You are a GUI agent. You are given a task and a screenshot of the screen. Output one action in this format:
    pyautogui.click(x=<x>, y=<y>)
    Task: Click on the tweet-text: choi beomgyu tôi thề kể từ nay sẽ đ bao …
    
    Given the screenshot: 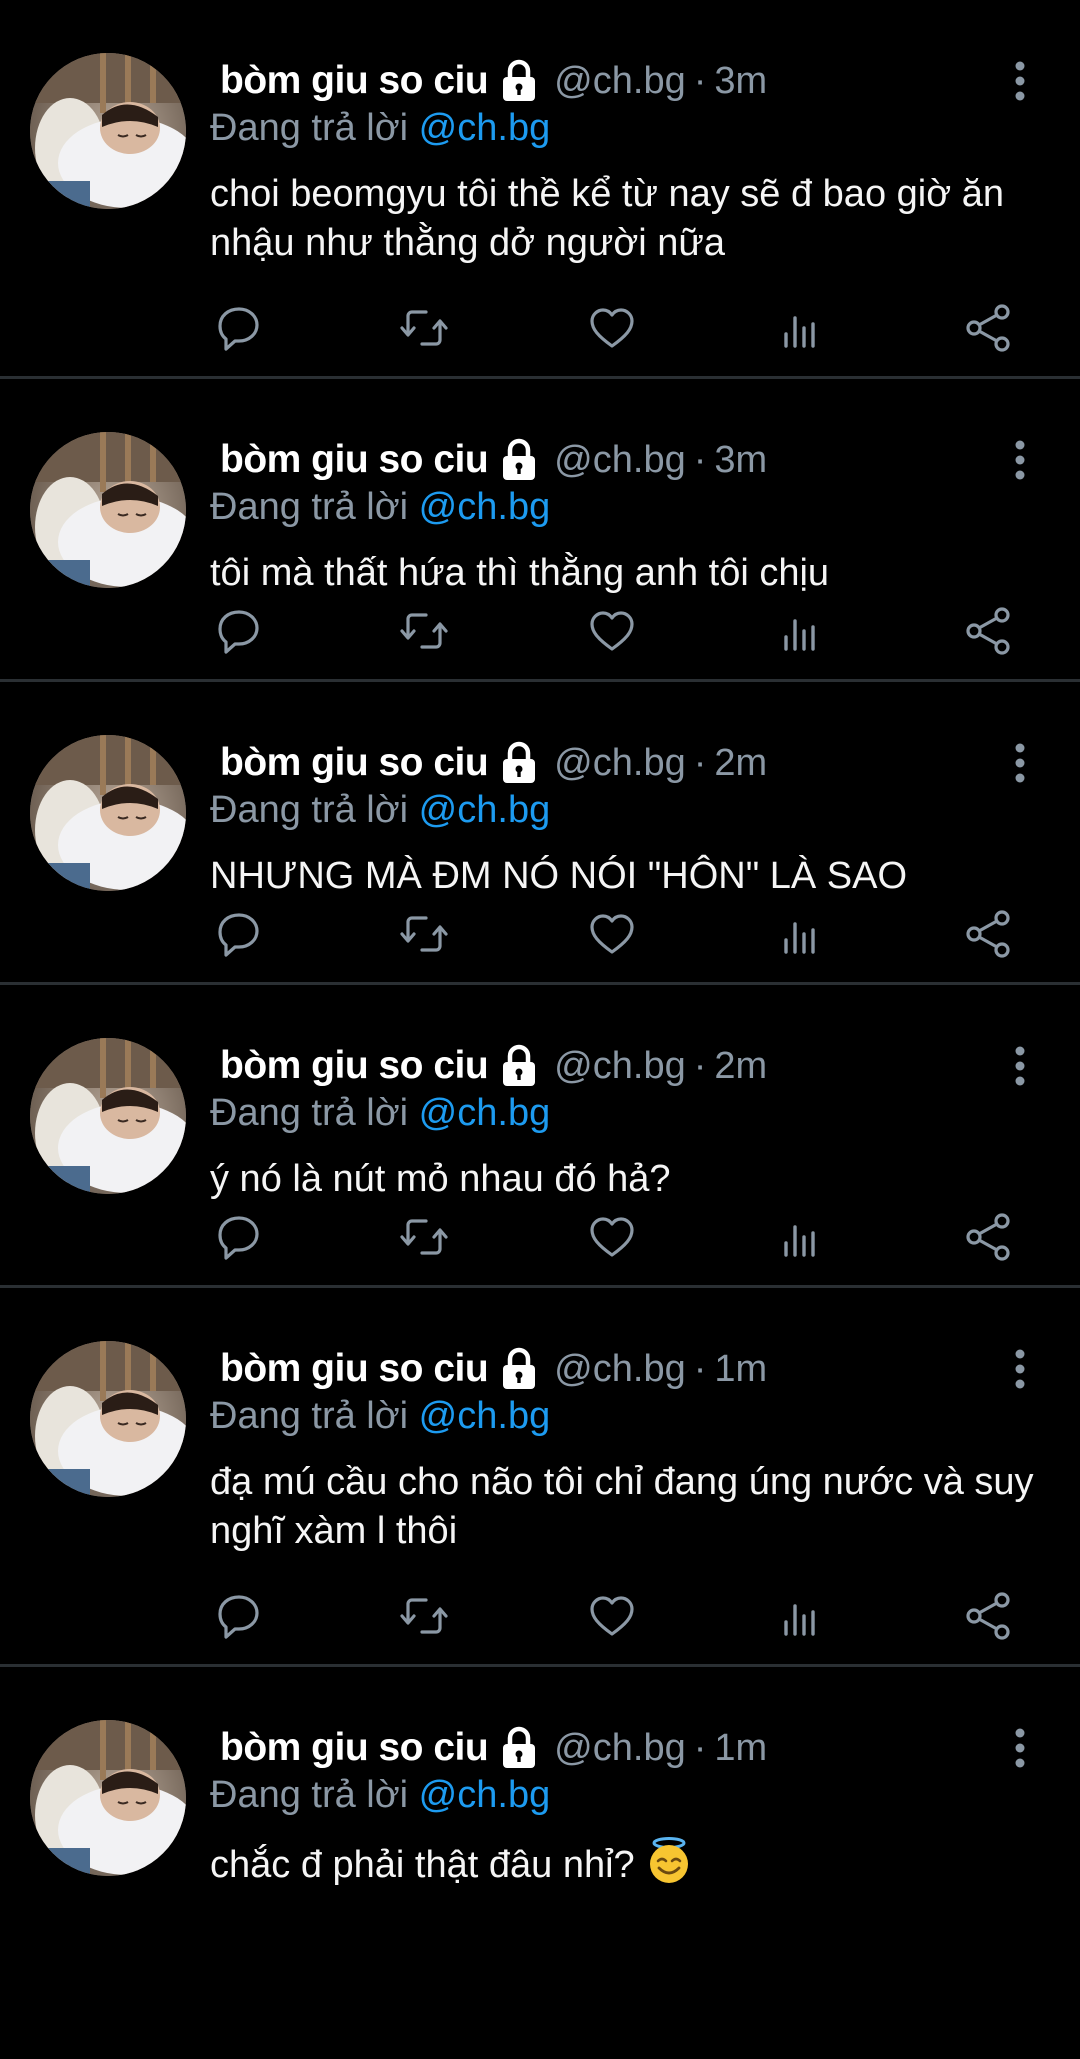 What is the action you would take?
    pyautogui.click(x=607, y=218)
    